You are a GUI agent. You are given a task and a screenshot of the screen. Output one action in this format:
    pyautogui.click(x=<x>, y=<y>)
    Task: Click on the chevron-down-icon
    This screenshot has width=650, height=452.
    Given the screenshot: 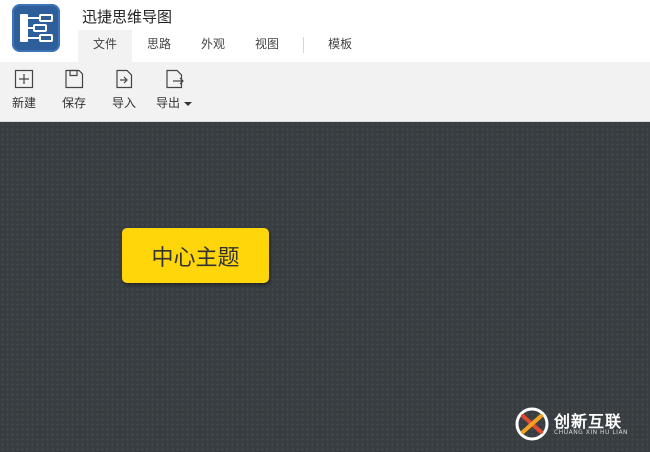 What is the action you would take?
    pyautogui.click(x=188, y=103)
    